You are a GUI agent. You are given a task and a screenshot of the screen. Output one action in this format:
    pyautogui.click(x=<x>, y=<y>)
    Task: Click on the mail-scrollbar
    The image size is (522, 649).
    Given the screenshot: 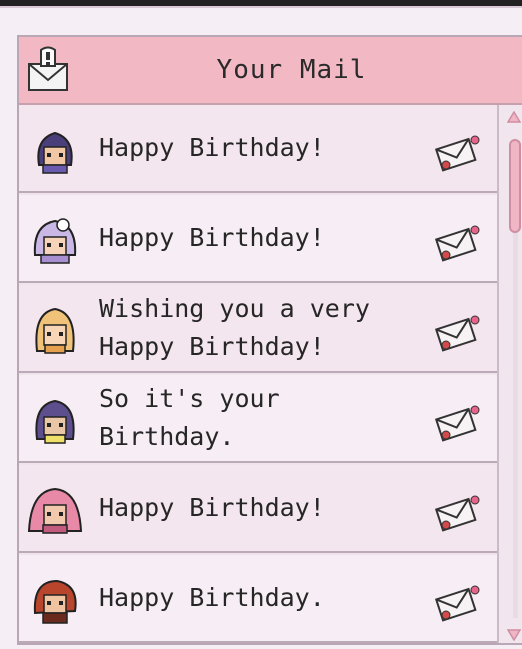 What is the action you would take?
    pyautogui.click(x=509, y=374)
    